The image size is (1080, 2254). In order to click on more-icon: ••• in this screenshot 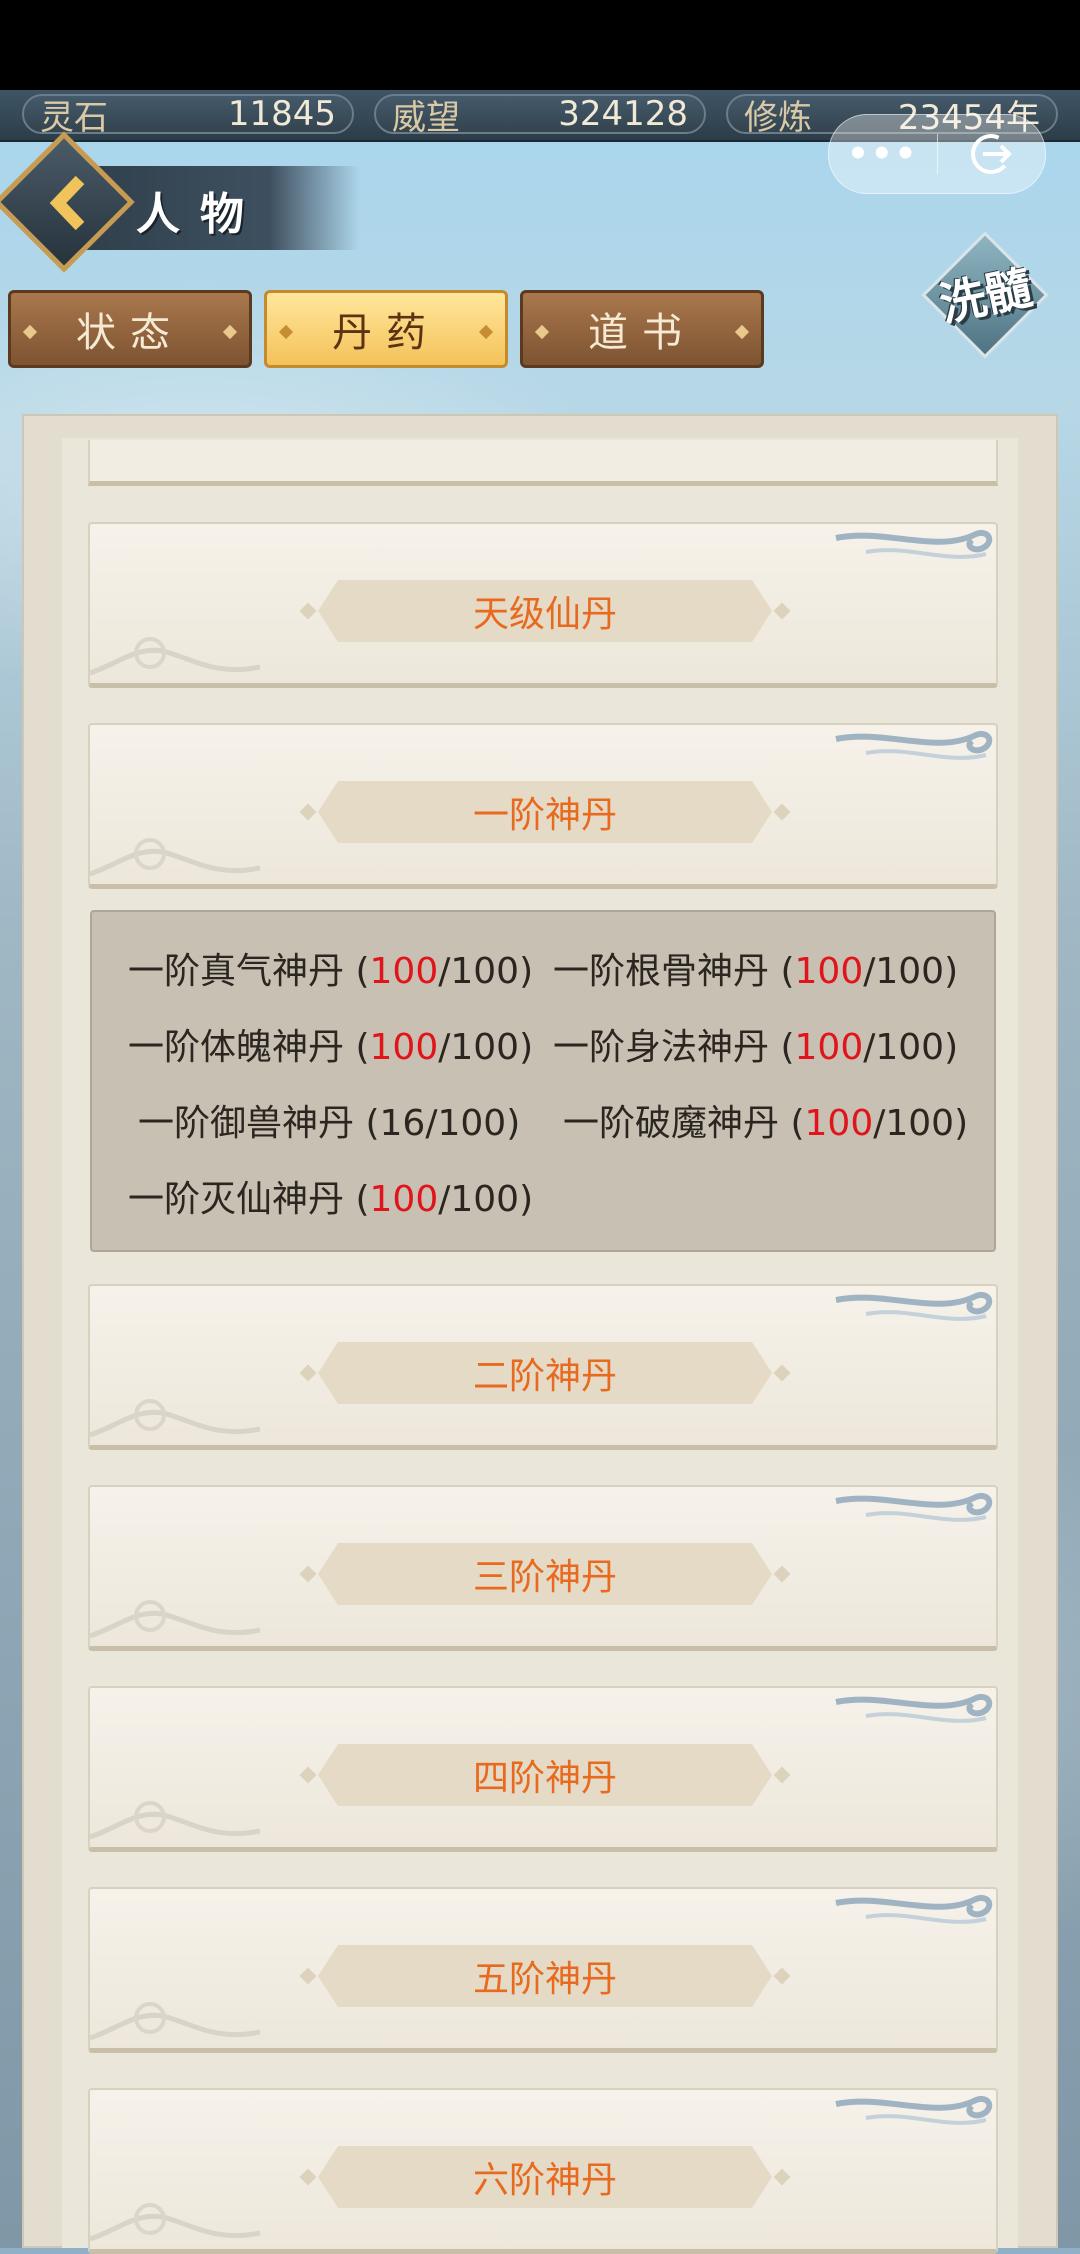, I will do `click(883, 154)`.